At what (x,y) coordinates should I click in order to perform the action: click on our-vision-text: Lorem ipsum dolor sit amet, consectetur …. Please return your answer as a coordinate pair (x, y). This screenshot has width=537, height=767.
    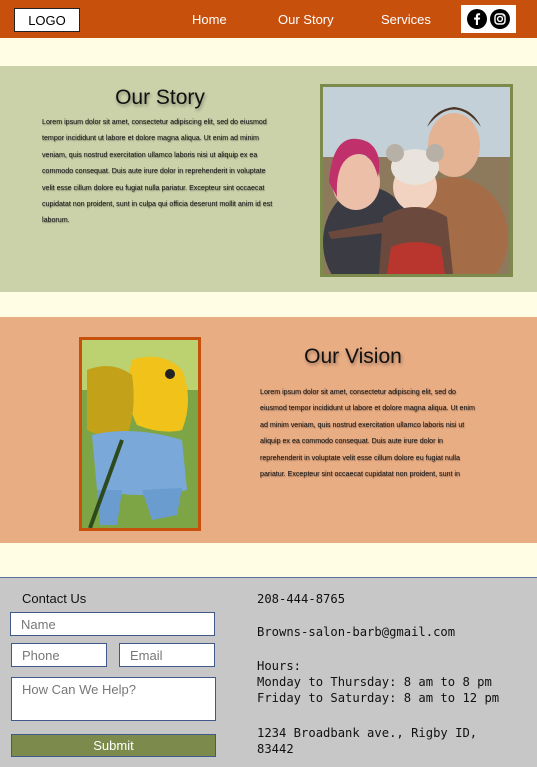
    Looking at the image, I should click on (367, 433).